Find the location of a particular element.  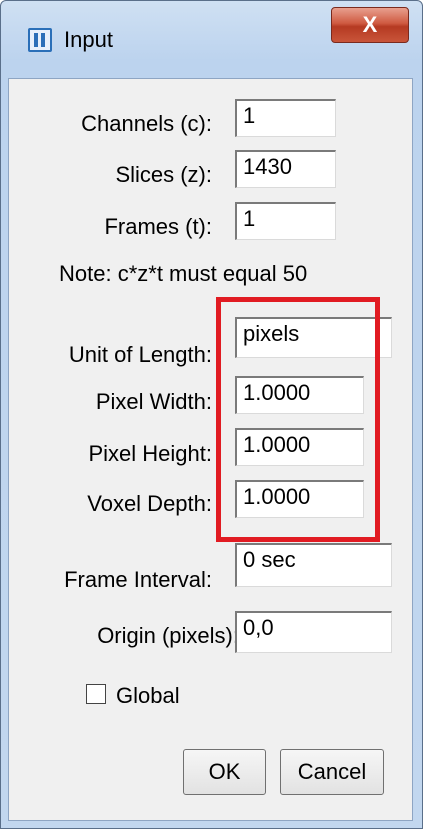

close-icon: X is located at coordinates (370, 24).